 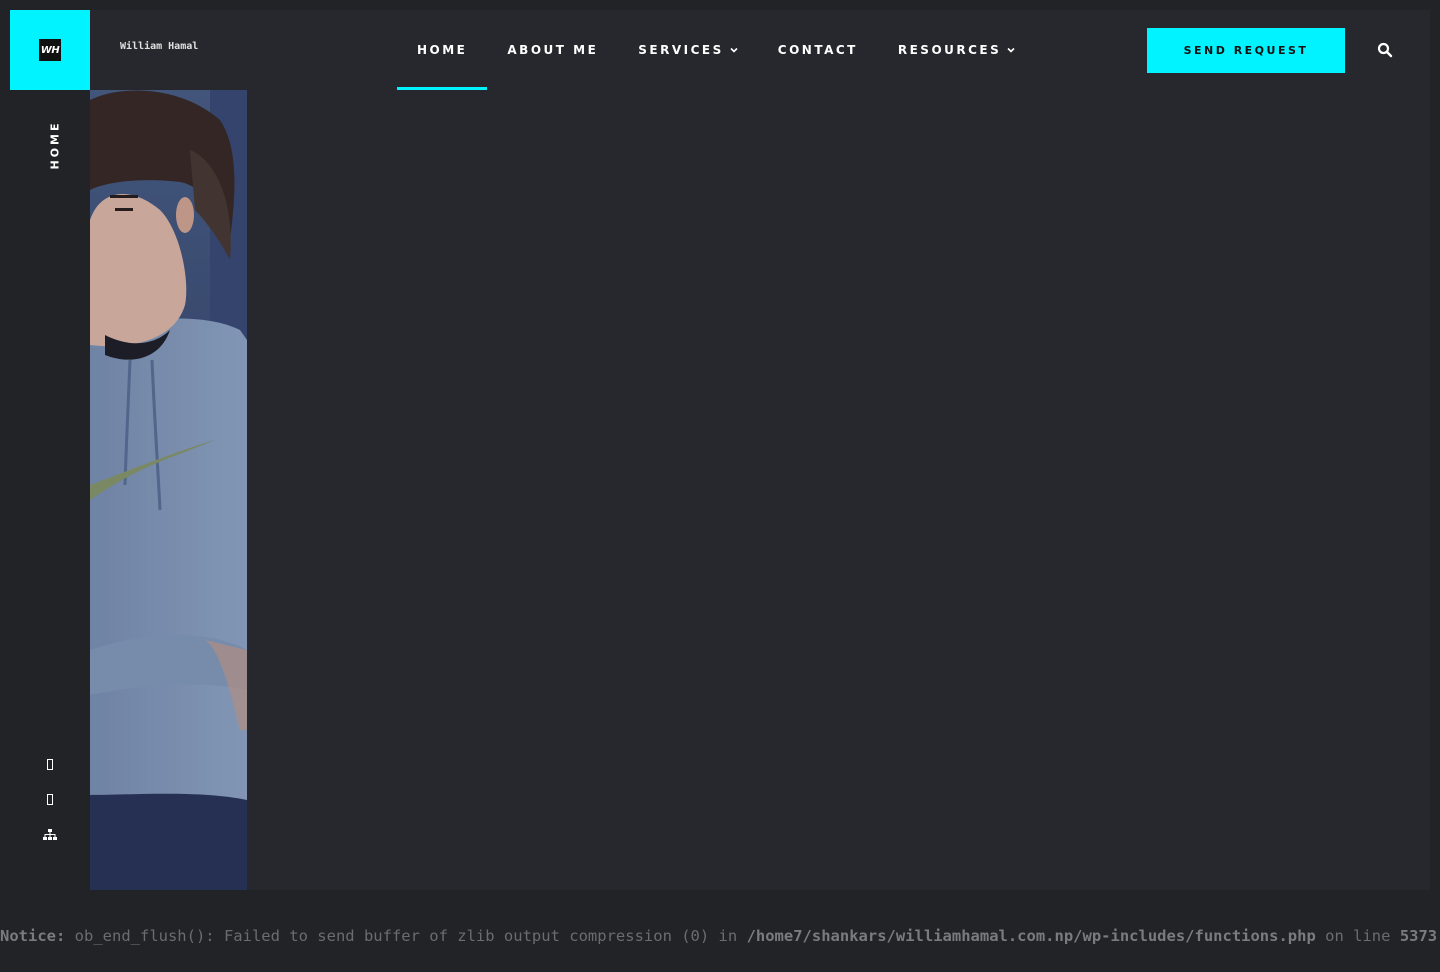 What do you see at coordinates (1418, 936) in the screenshot?
I see `notice-line-number: 5373` at bounding box center [1418, 936].